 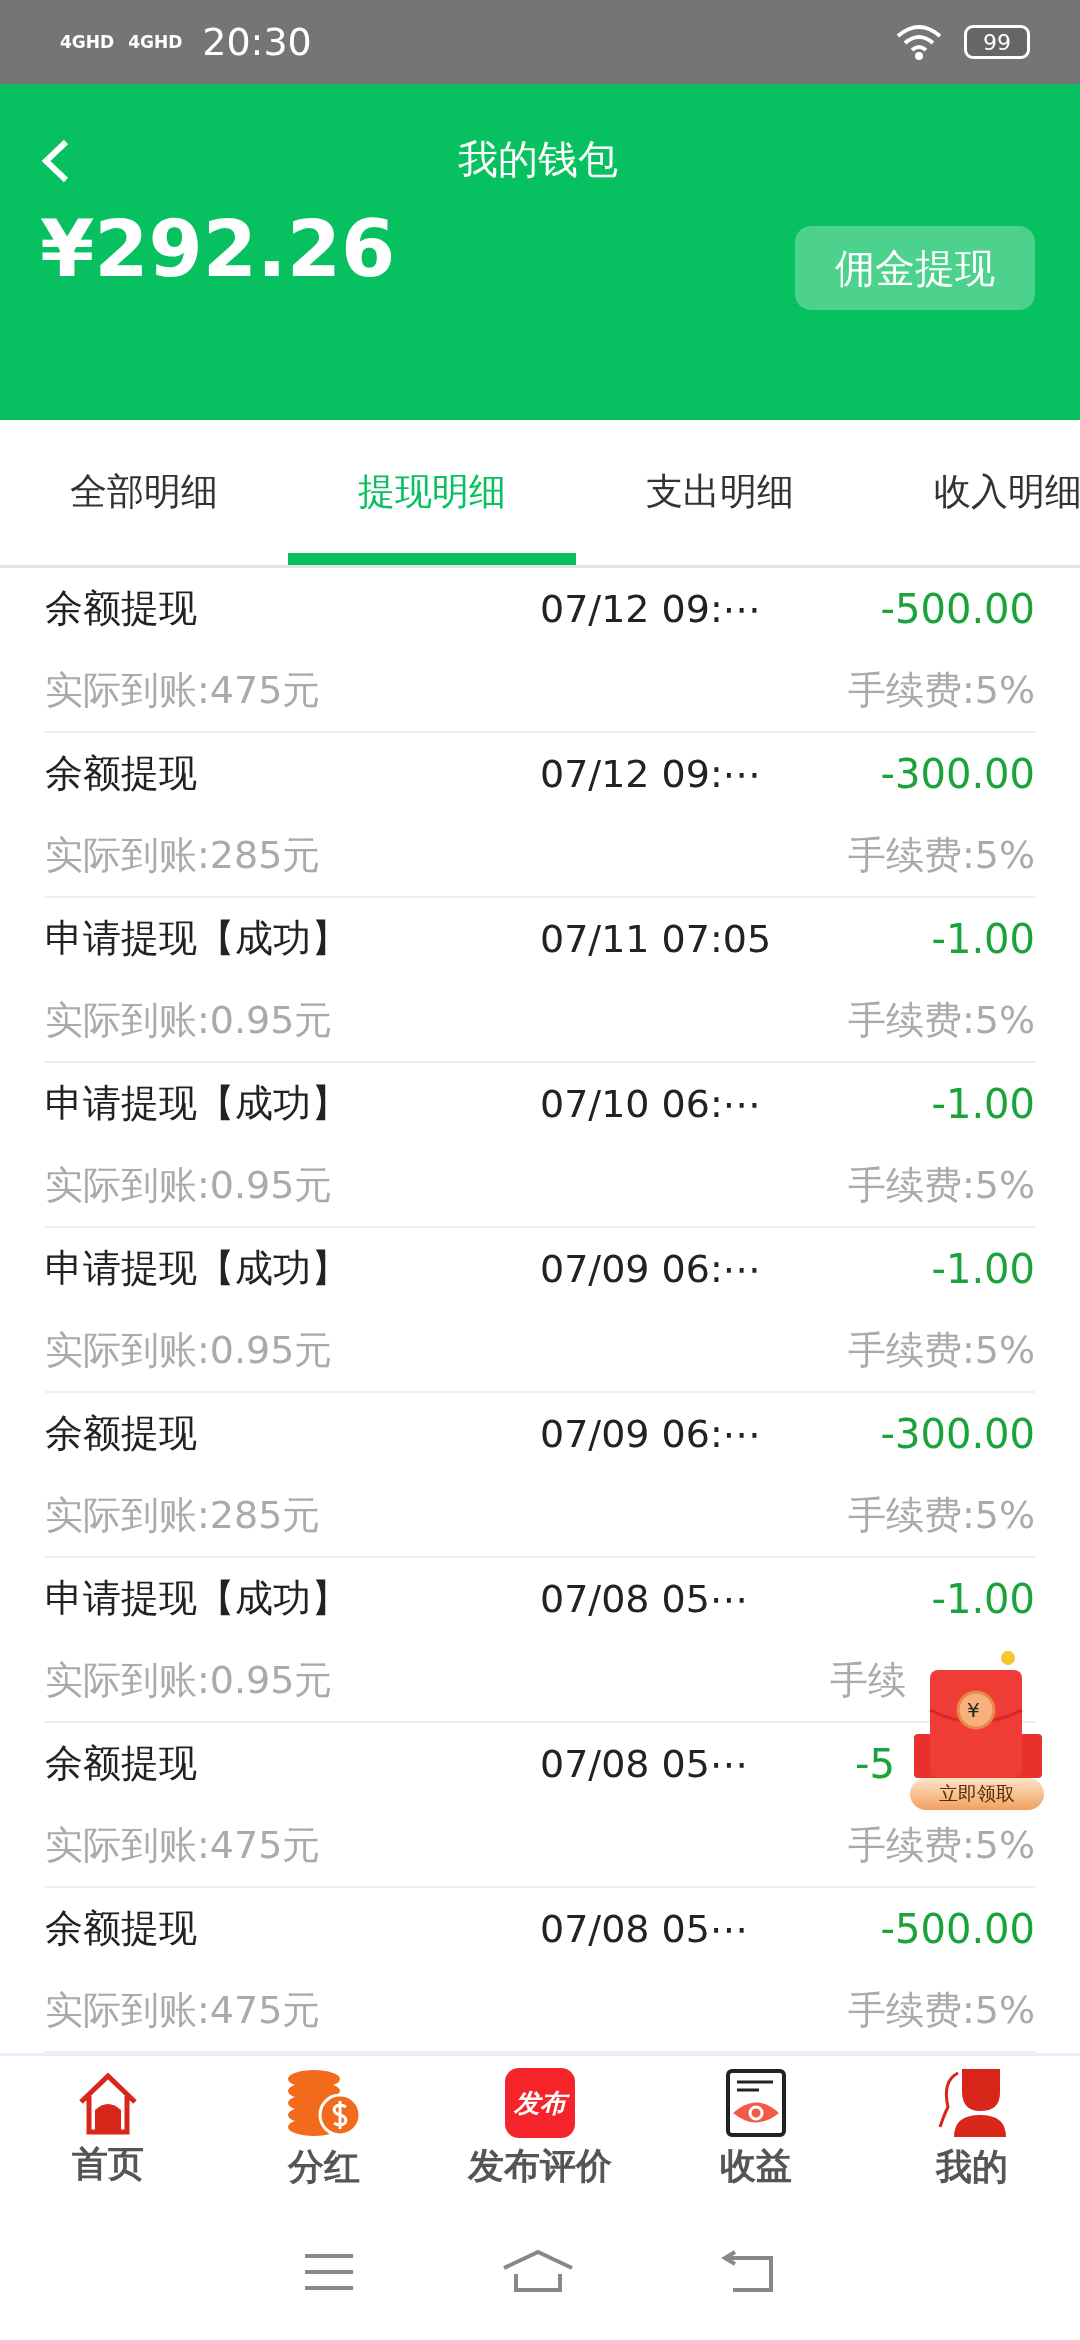 I want to click on balance-amount: ¥292.26, so click(x=218, y=249).